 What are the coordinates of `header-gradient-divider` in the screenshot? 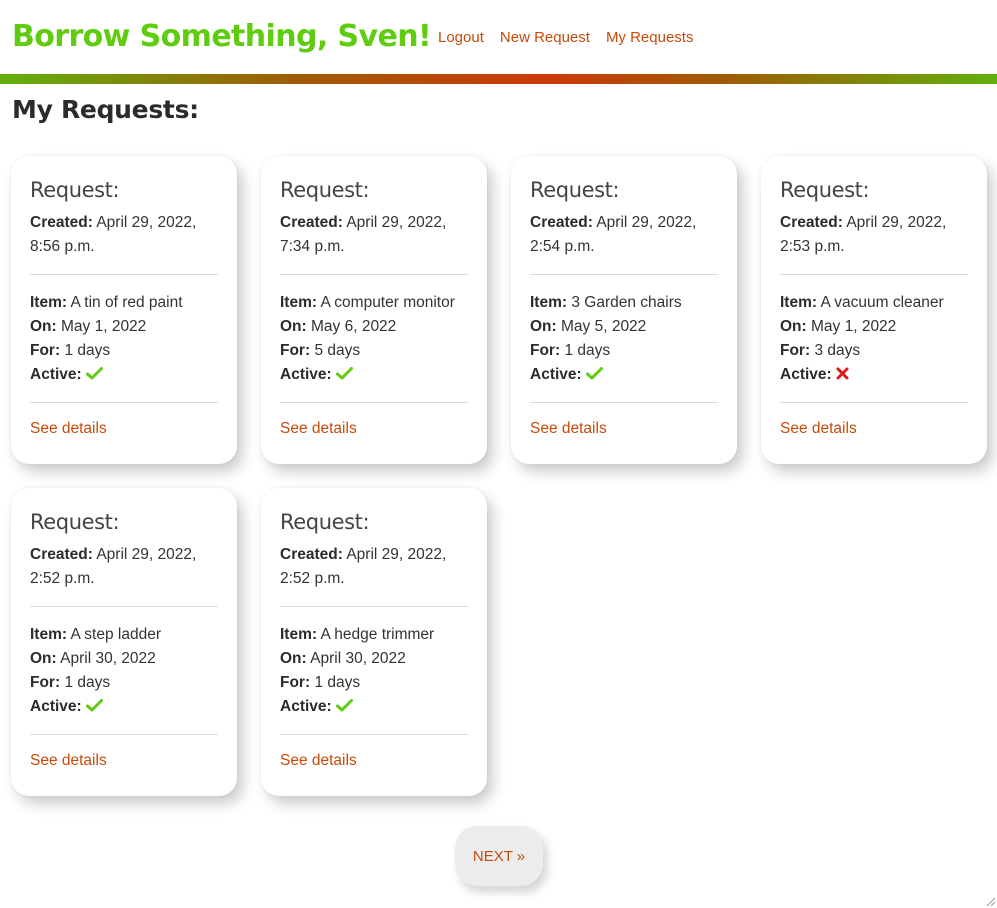 It's located at (498, 79).